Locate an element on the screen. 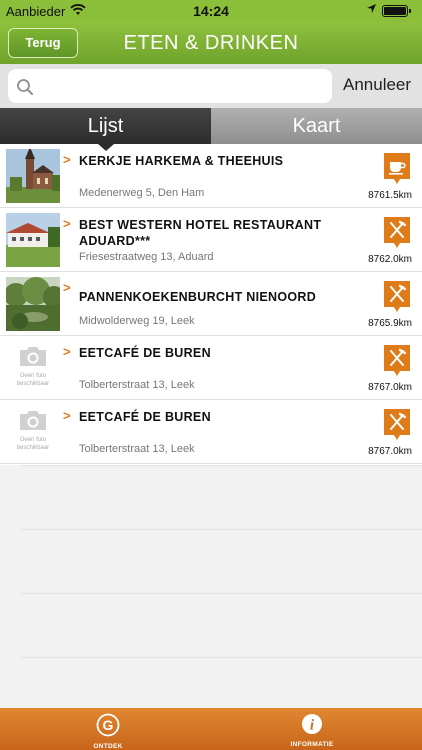 This screenshot has height=750, width=422. item-name: PANNENKOEKENBURCHT NIENOORD is located at coordinates (198, 297).